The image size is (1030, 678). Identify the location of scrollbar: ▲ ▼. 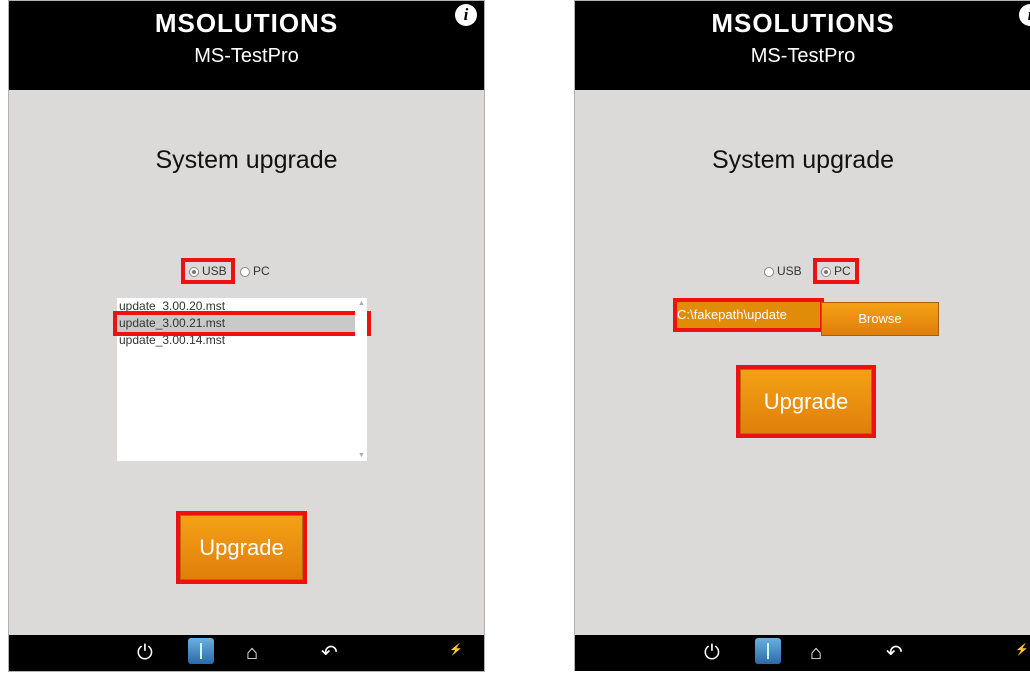
(361, 379).